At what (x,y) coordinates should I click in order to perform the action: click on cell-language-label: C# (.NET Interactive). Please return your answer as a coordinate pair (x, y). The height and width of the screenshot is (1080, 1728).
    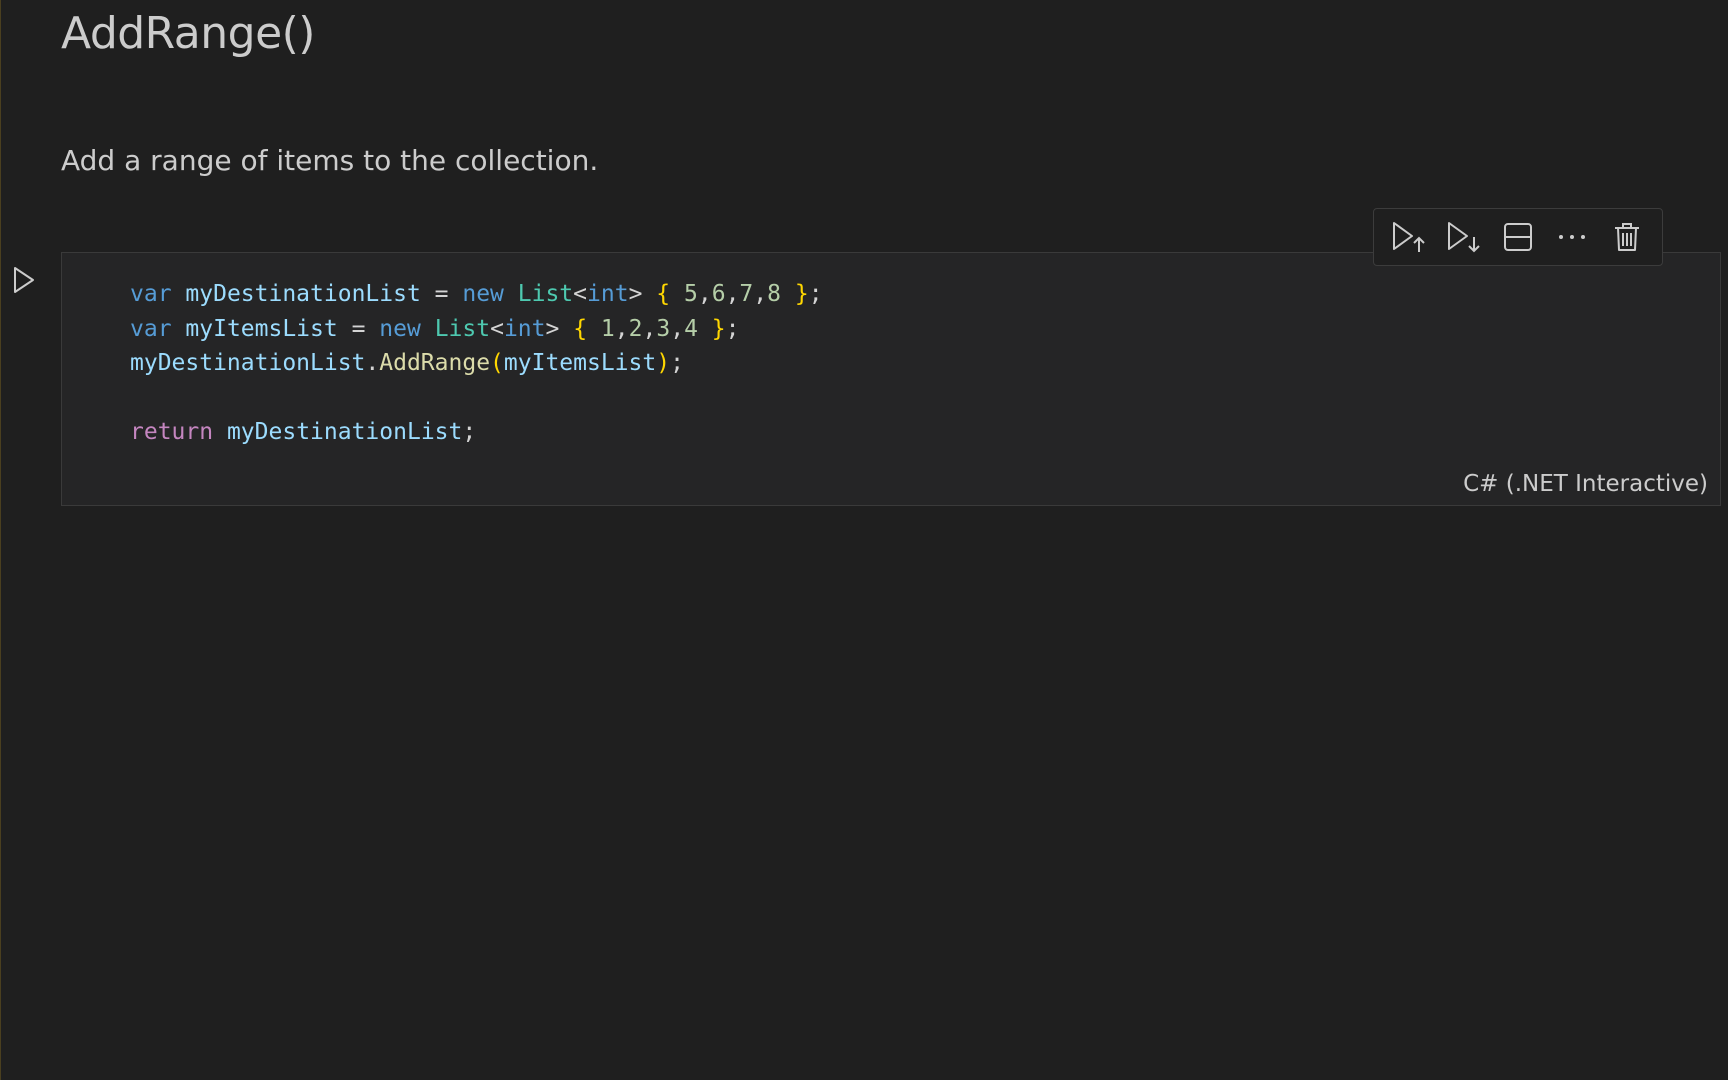
    Looking at the image, I should click on (1585, 484).